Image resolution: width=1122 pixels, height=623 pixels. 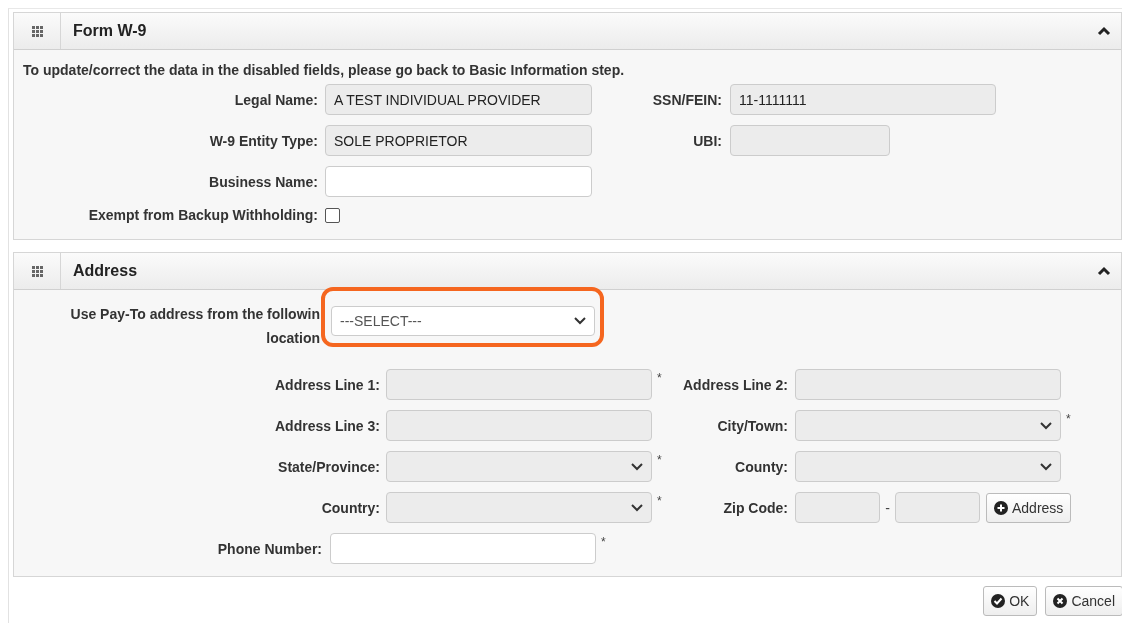 I want to click on panel-title: Address, so click(x=106, y=271).